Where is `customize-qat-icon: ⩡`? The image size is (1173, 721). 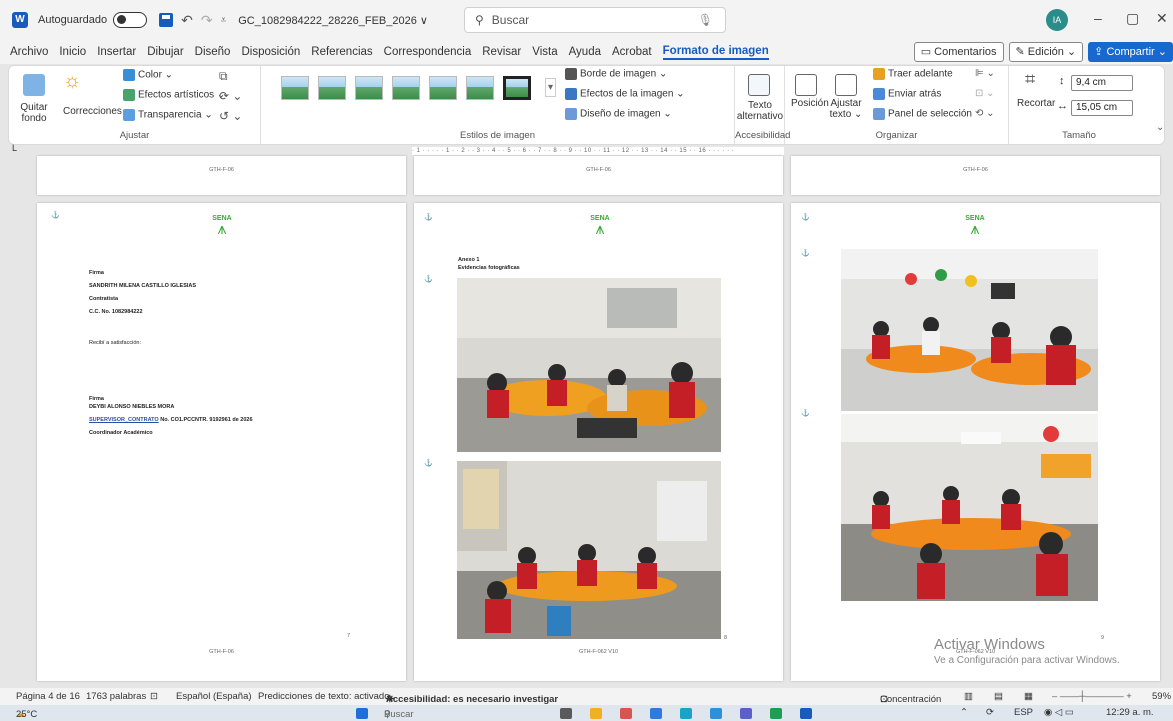
customize-qat-icon: ⩡ is located at coordinates (224, 20).